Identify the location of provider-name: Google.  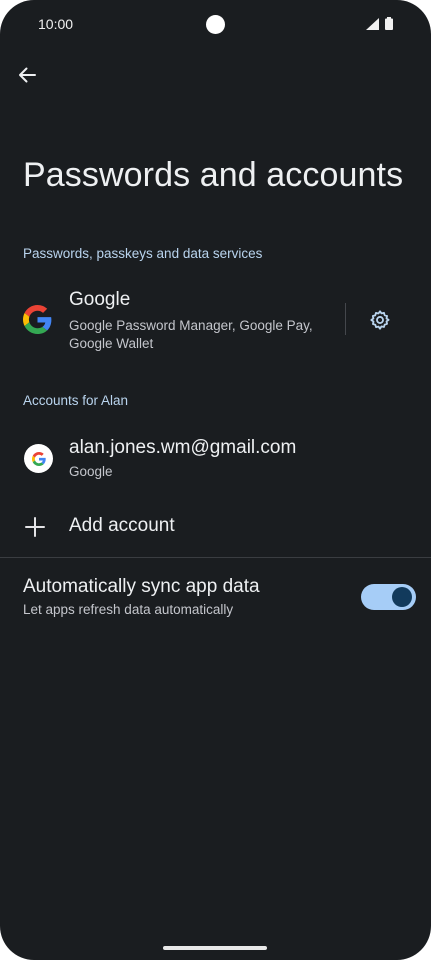
(100, 299).